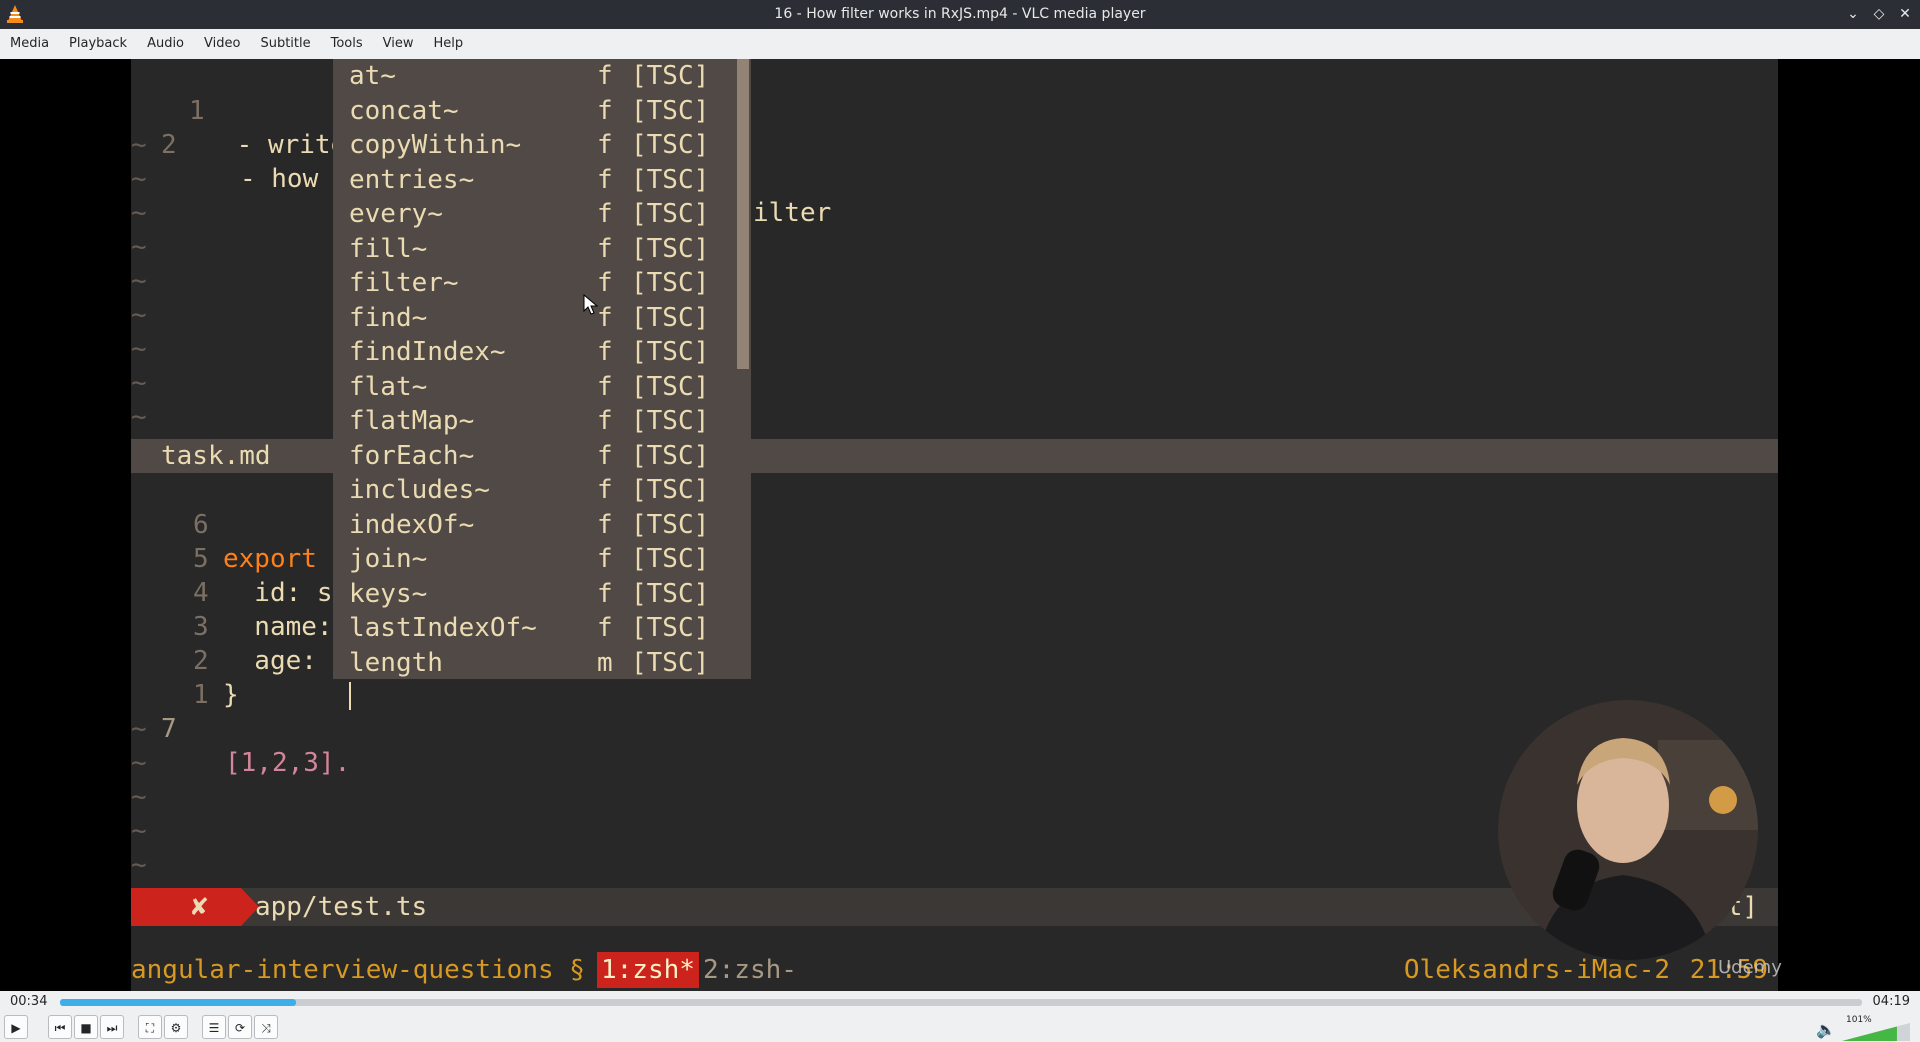 The width and height of the screenshot is (1920, 1042). I want to click on completion-item: flatMap~ f [TSC], so click(533, 421).